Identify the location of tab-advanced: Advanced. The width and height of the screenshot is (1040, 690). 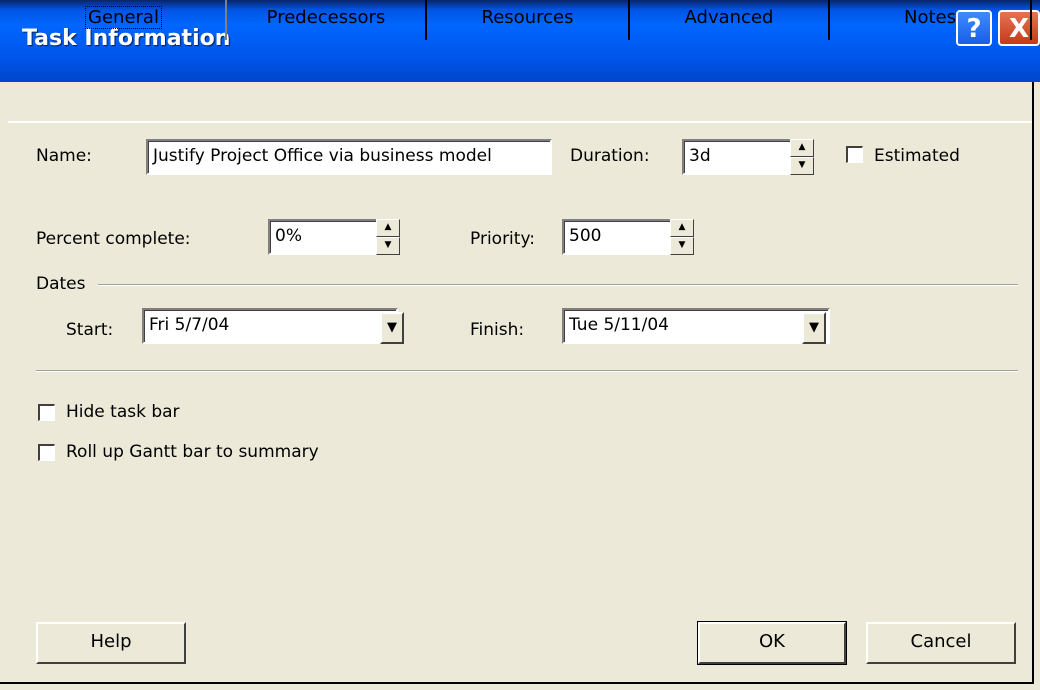
(730, 20).